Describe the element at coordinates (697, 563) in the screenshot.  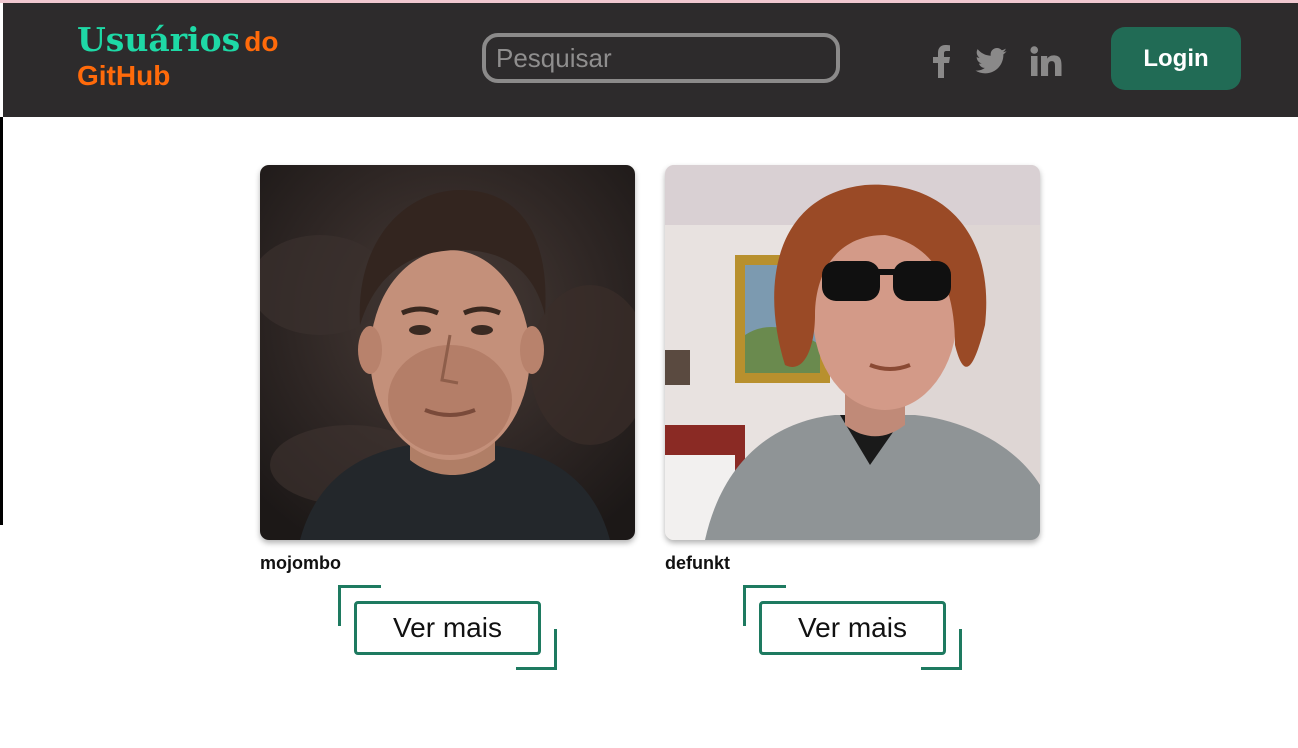
I see `username: defunkt` at that location.